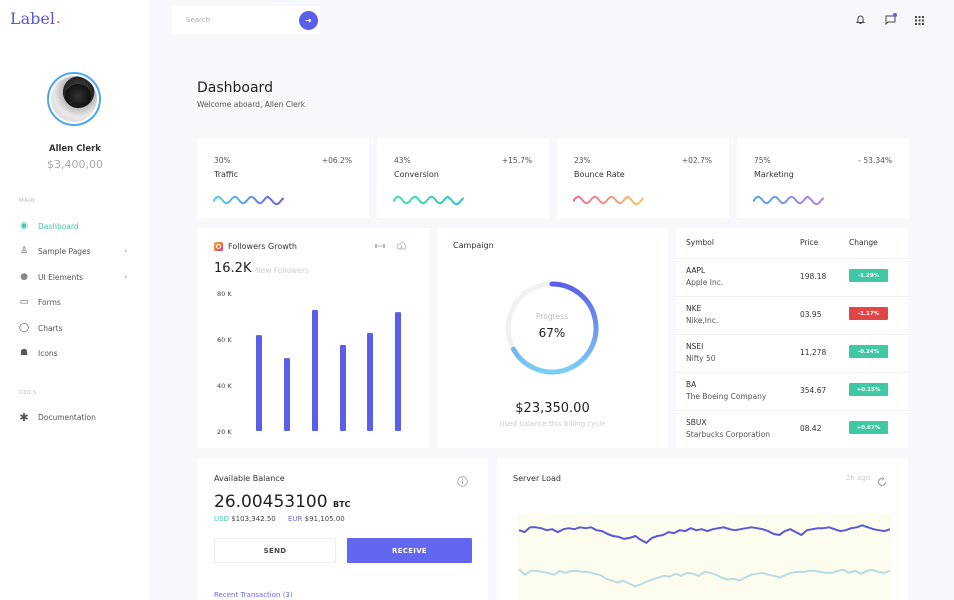 This screenshot has width=954, height=600. Describe the element at coordinates (700, 242) in the screenshot. I see `column-header-symbol: Symbol` at that location.